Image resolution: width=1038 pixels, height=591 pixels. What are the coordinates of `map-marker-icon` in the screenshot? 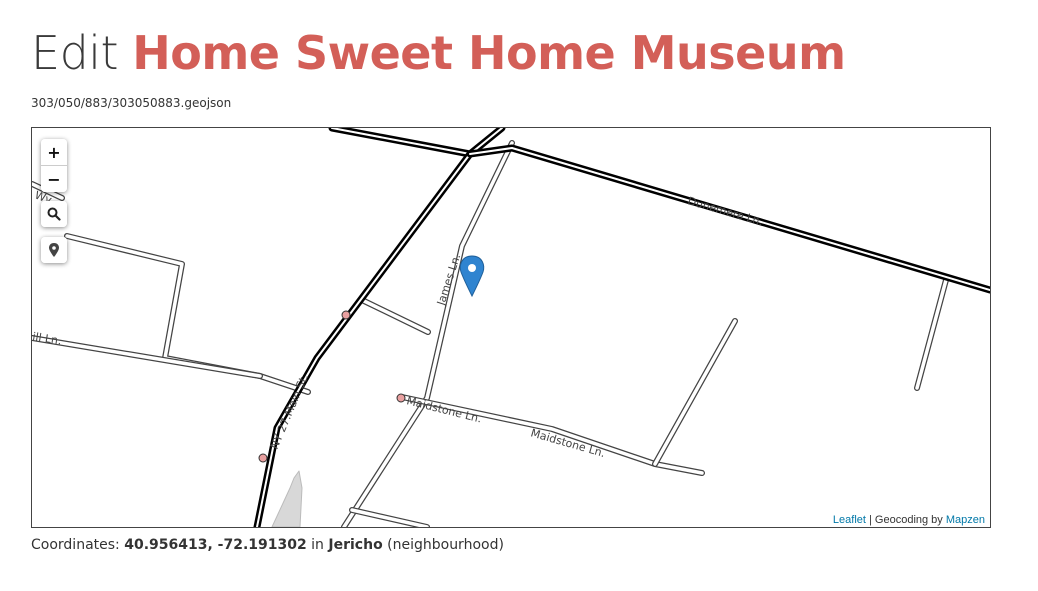 It's located at (54, 250).